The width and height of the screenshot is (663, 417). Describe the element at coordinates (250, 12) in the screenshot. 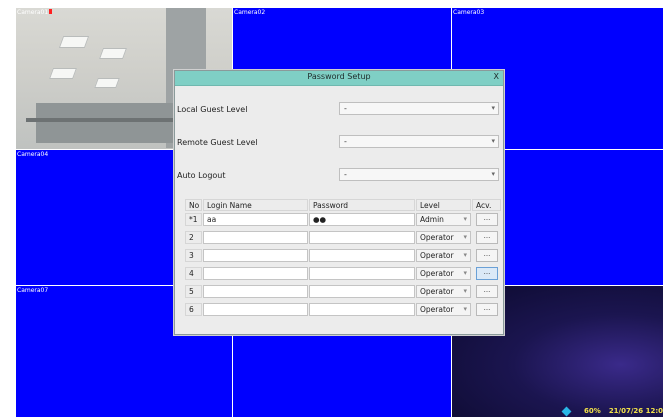

I see `camera-label: Camera02` at that location.